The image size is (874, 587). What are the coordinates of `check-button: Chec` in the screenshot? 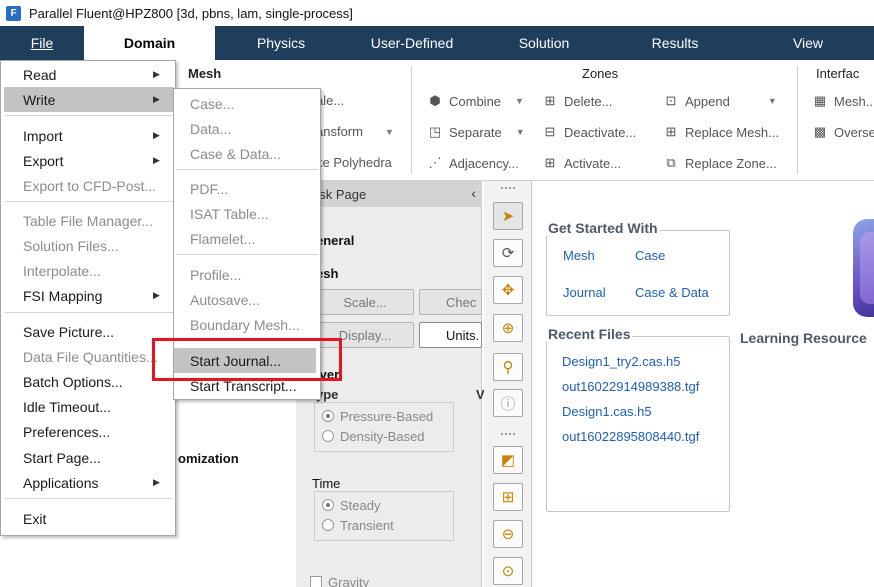 It's located at (450, 302).